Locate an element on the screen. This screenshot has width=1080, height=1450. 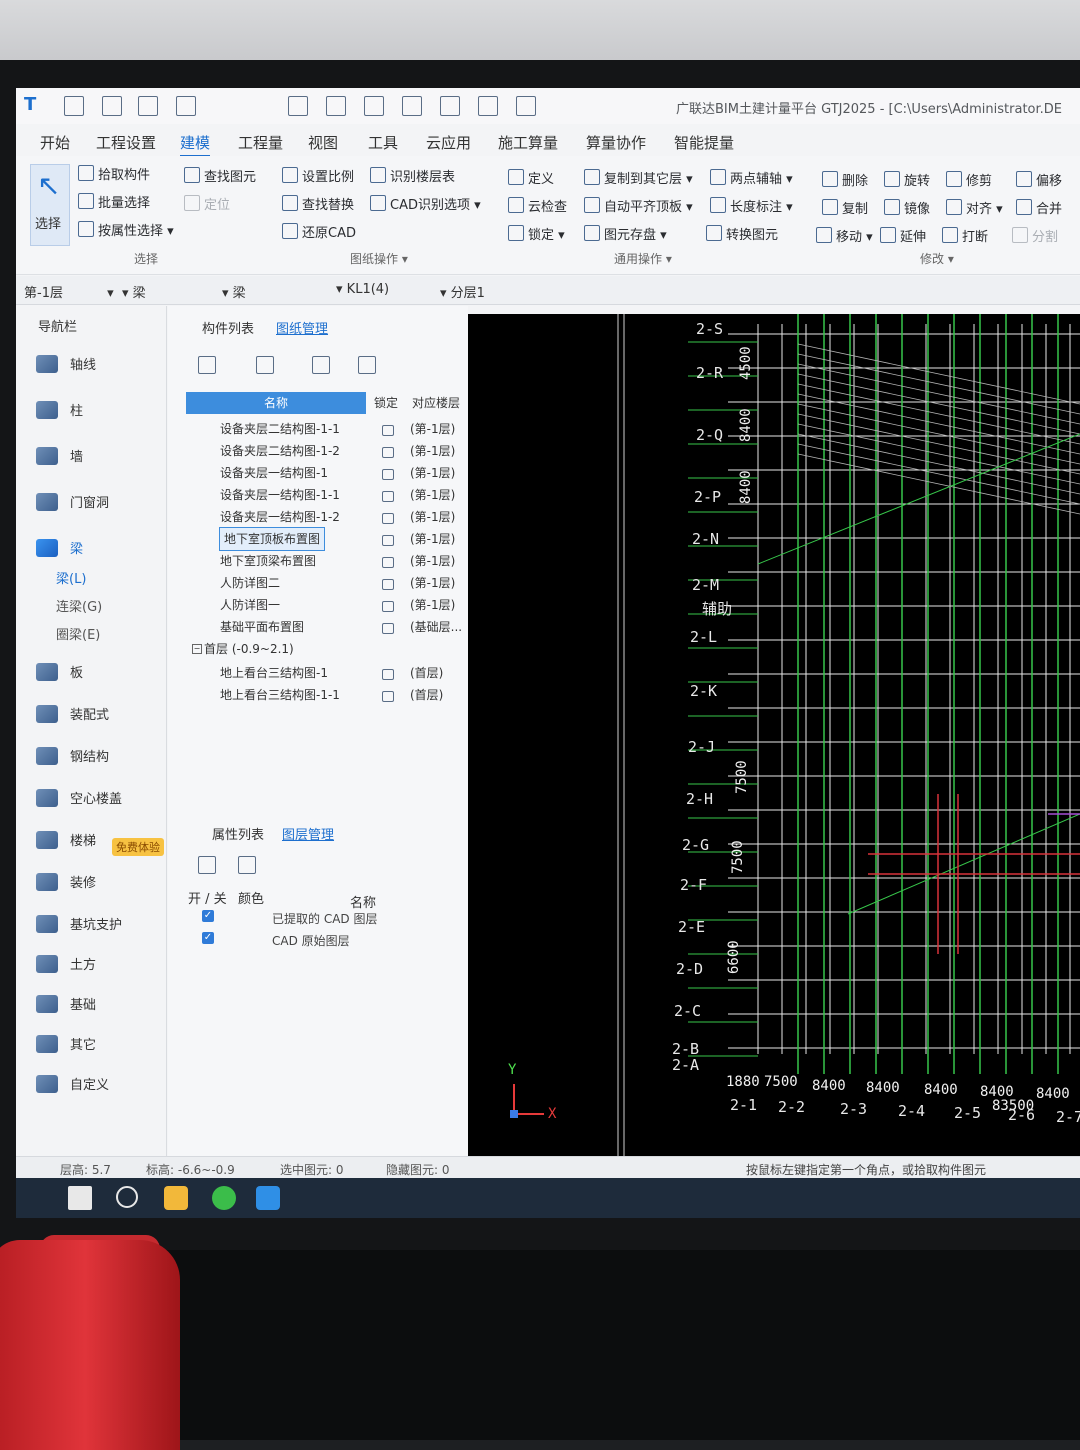
batch-select-button: 批量选择 is located at coordinates (114, 201).